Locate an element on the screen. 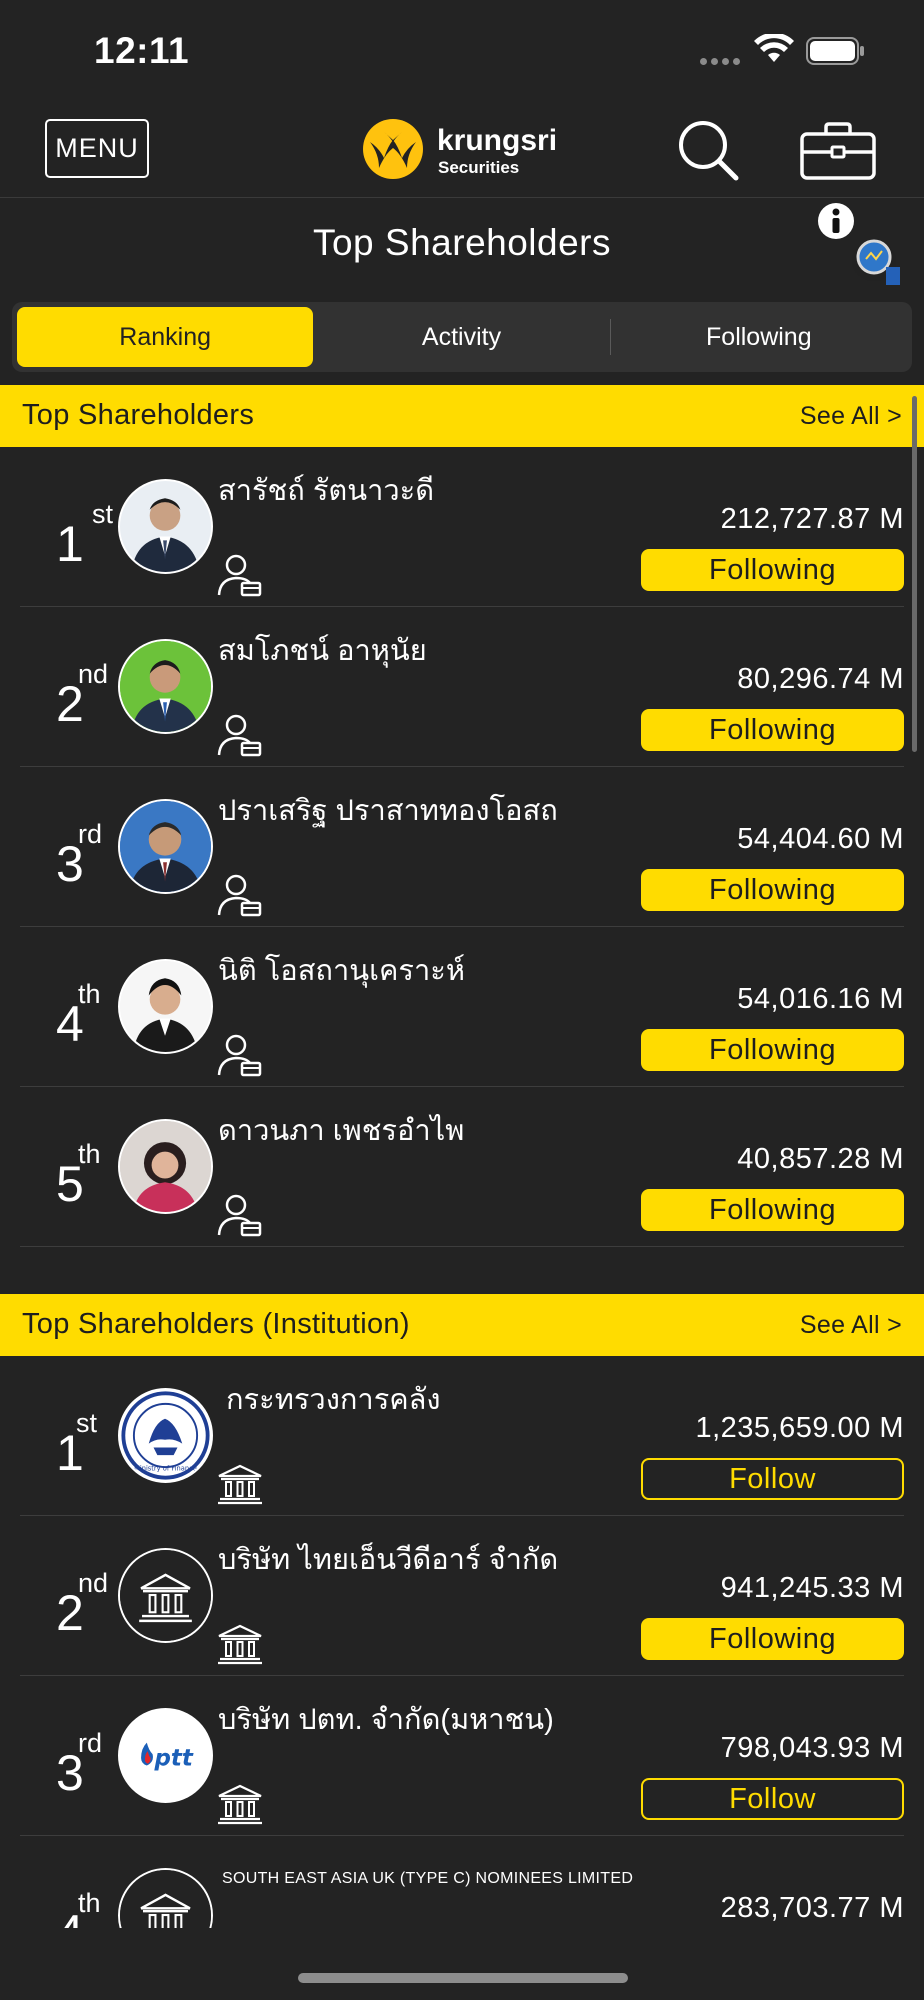  holding-value: 54,016.16 M is located at coordinates (820, 999).